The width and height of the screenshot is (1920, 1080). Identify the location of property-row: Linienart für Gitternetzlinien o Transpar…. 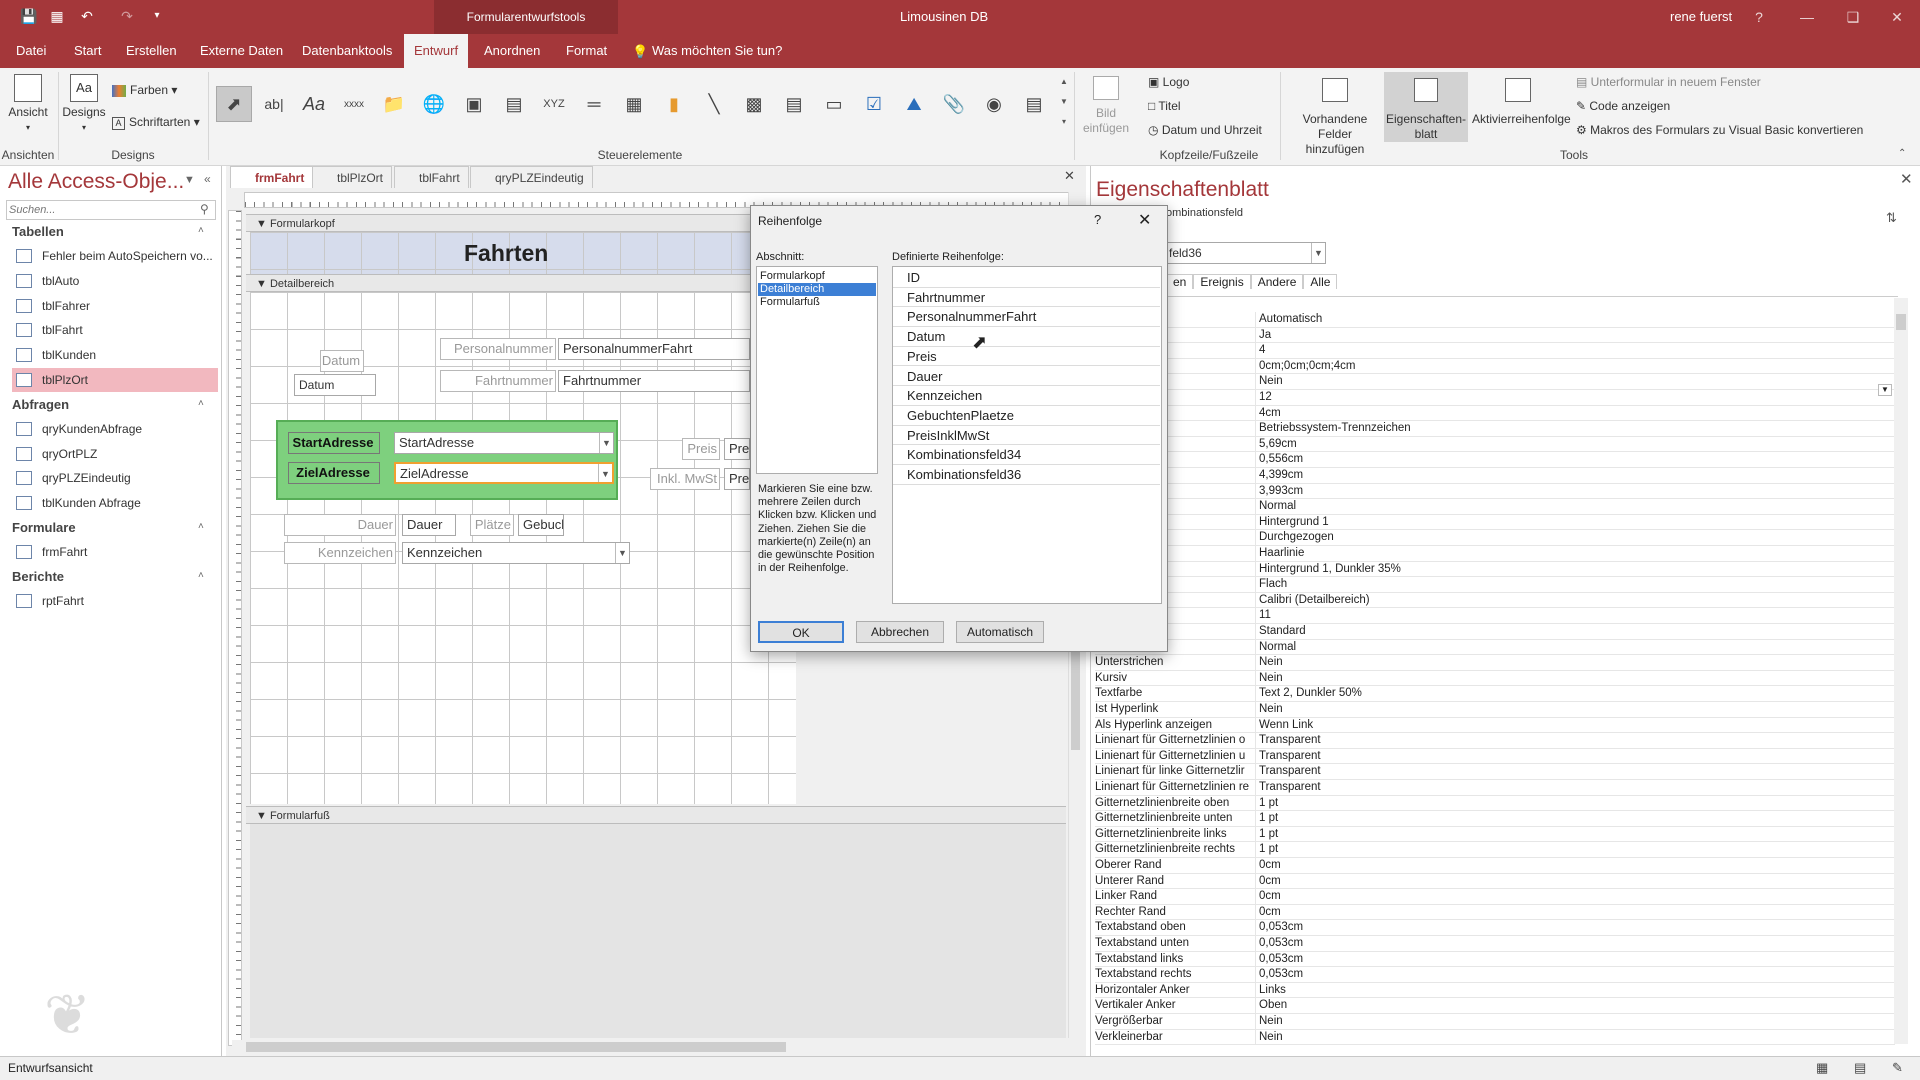
(1495, 741).